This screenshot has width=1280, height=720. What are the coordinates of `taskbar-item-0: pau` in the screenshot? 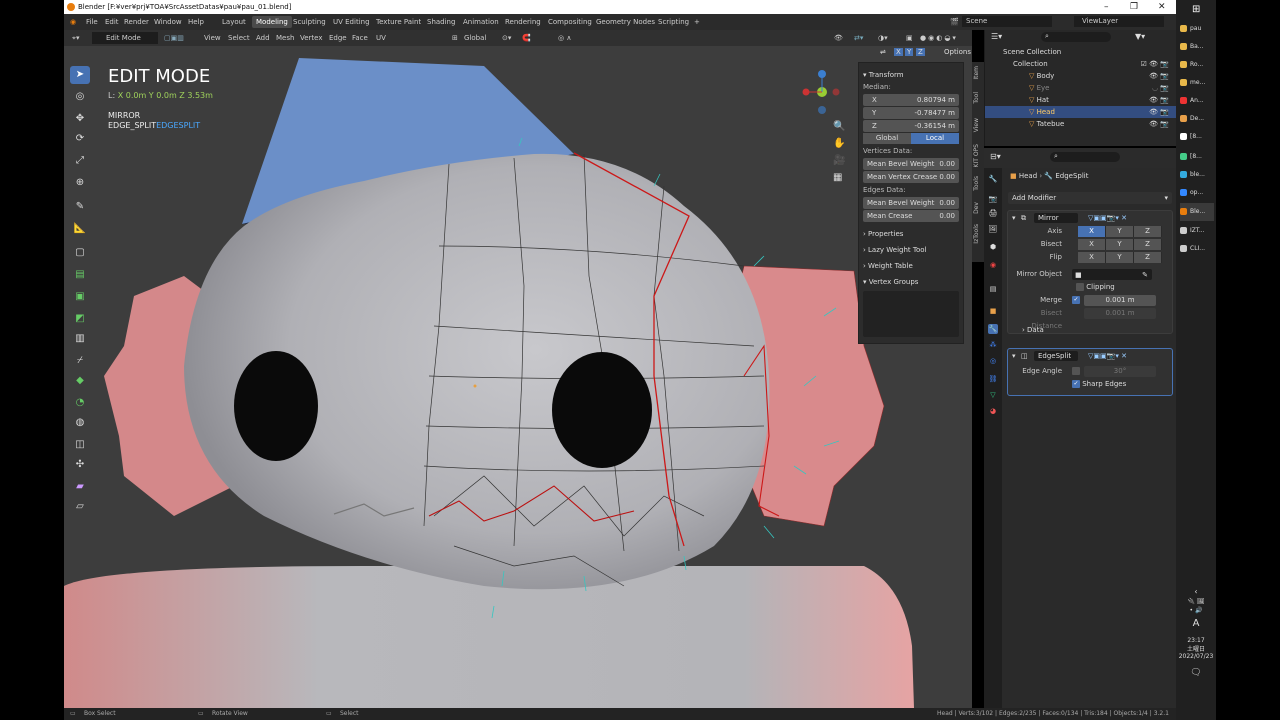 It's located at (1197, 29).